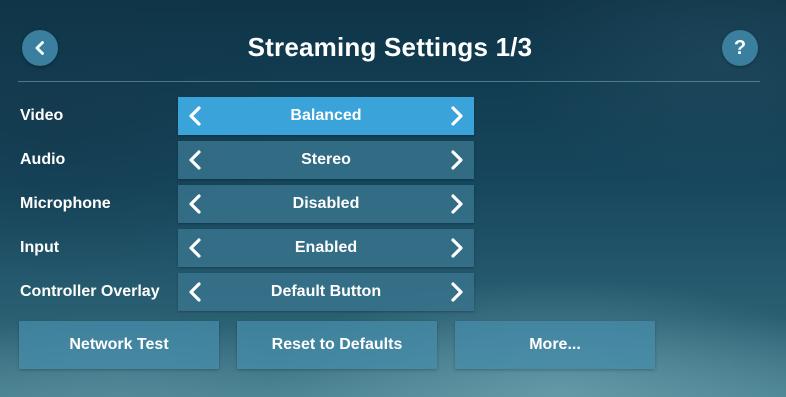  Describe the element at coordinates (390, 47) in the screenshot. I see `page-title: Streaming Settings 1/3` at that location.